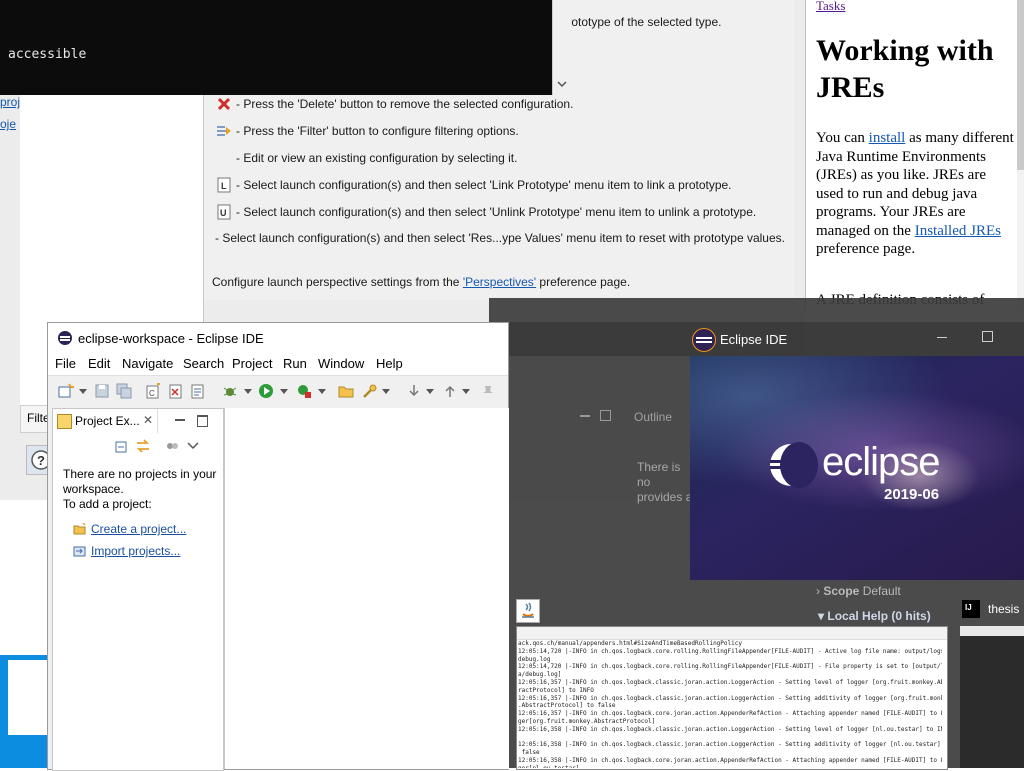  I want to click on import-icon, so click(79, 551).